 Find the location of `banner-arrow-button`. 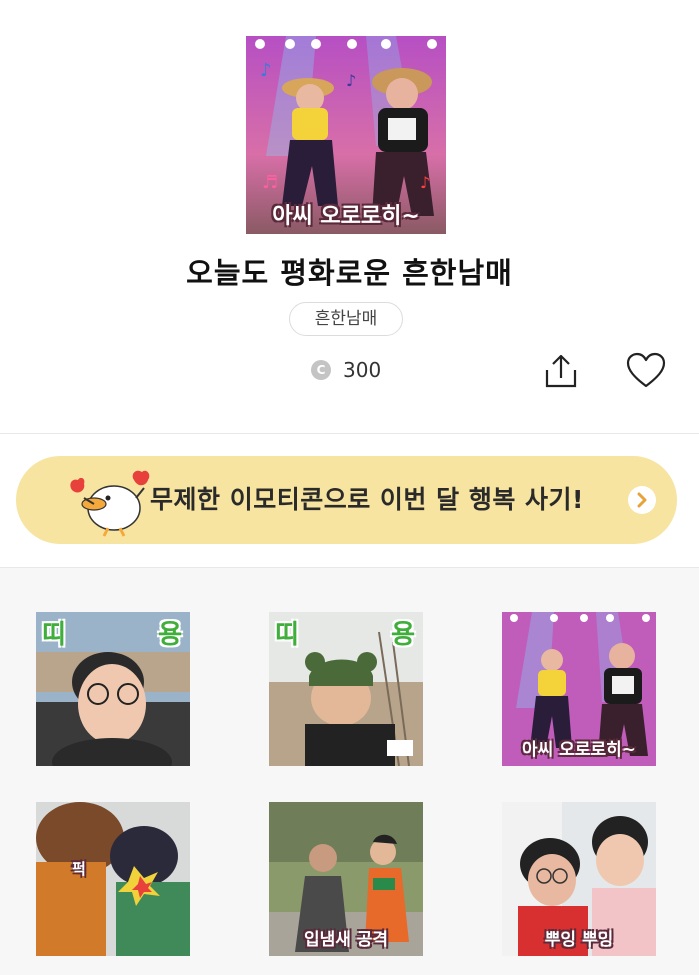

banner-arrow-button is located at coordinates (642, 500).